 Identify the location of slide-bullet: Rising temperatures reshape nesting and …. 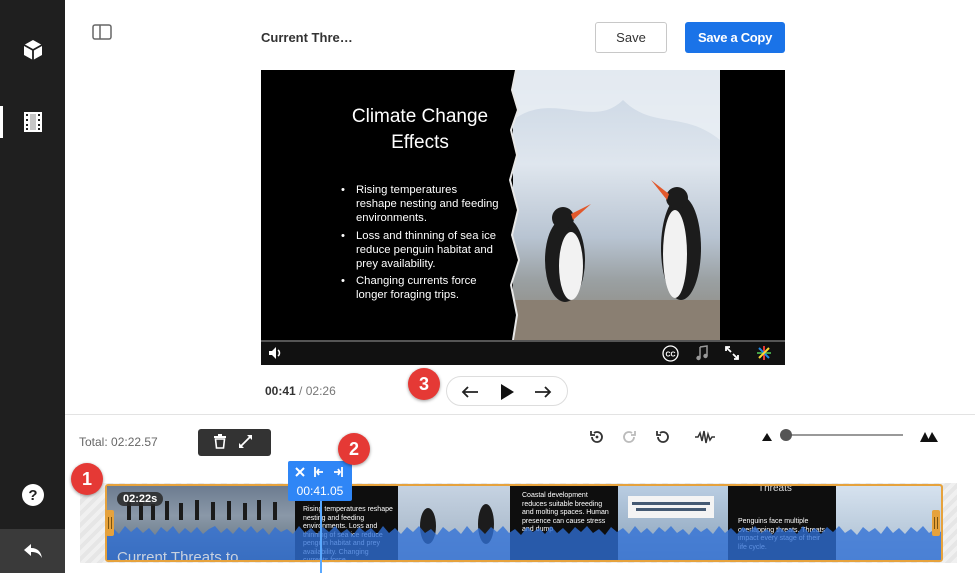
(421, 204).